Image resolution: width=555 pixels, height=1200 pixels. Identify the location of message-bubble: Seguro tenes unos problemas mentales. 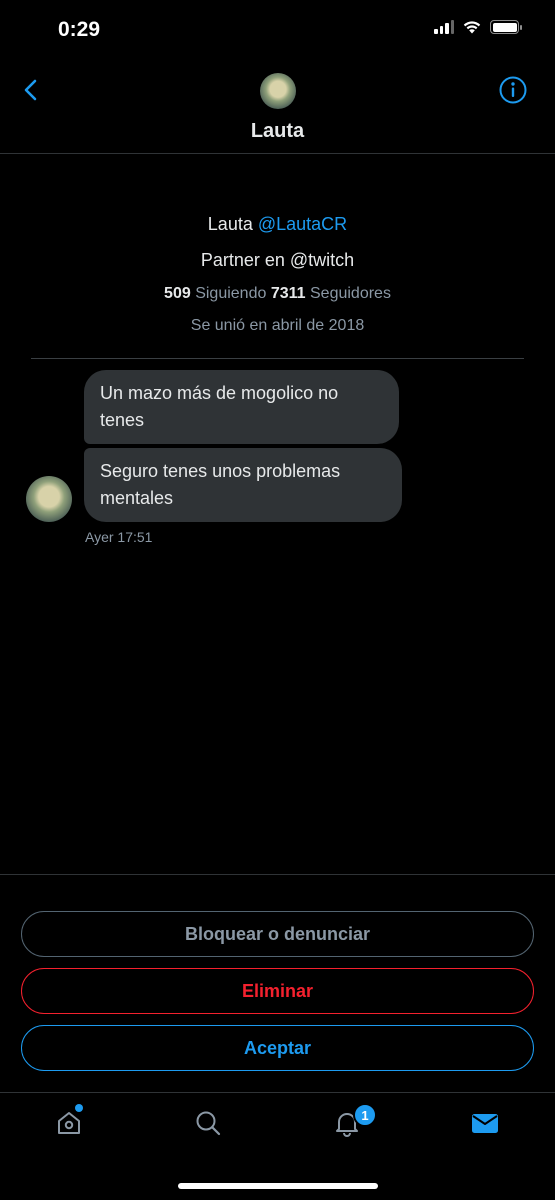
(243, 485).